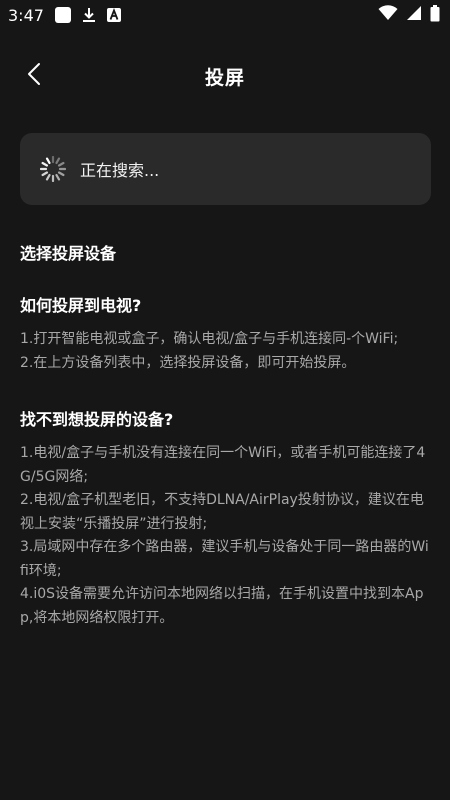 The height and width of the screenshot is (800, 450). Describe the element at coordinates (188, 362) in the screenshot. I see `how-step-2: 2.在上方设备列表中，选择投屏设备，即可开始投屏。` at that location.